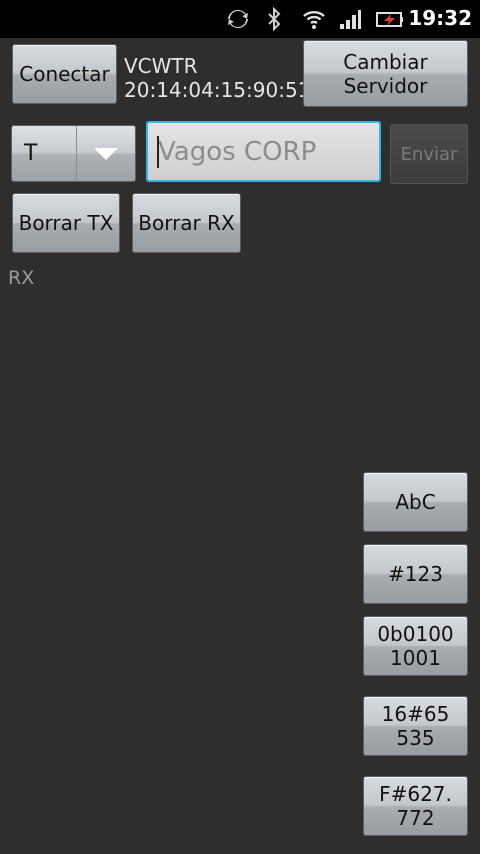 This screenshot has width=480, height=854. What do you see at coordinates (429, 154) in the screenshot?
I see `send-button: Enviar` at bounding box center [429, 154].